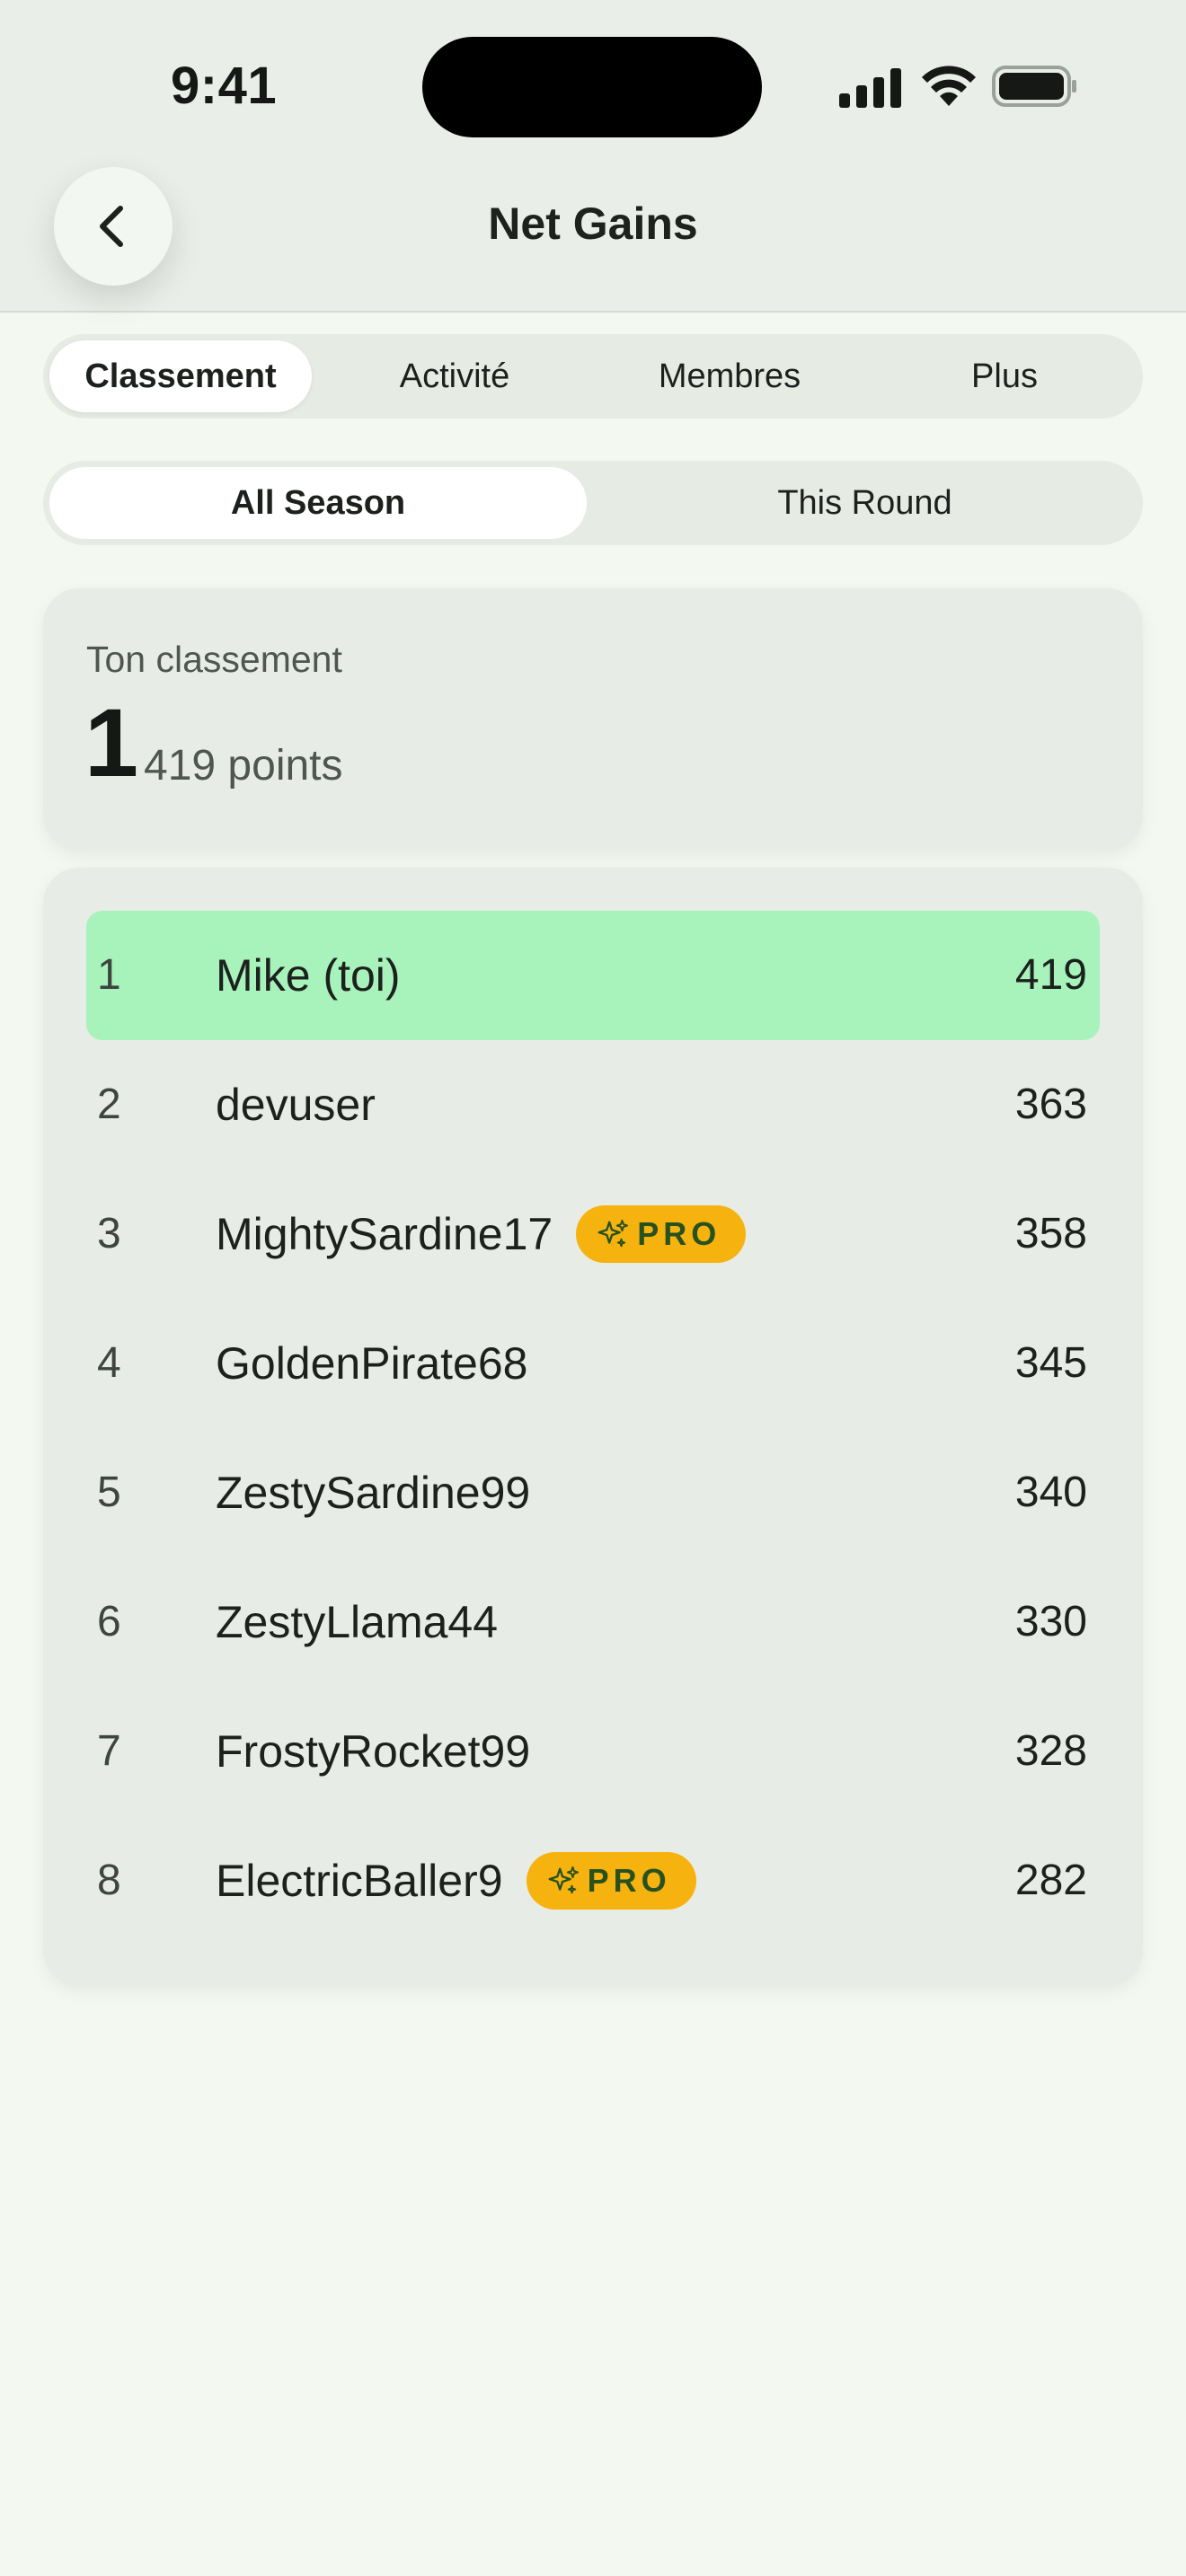 The height and width of the screenshot is (2576, 1186). Describe the element at coordinates (593, 975) in the screenshot. I see `leaderboard-row-current-user: 1 Mike (toi) 419` at that location.